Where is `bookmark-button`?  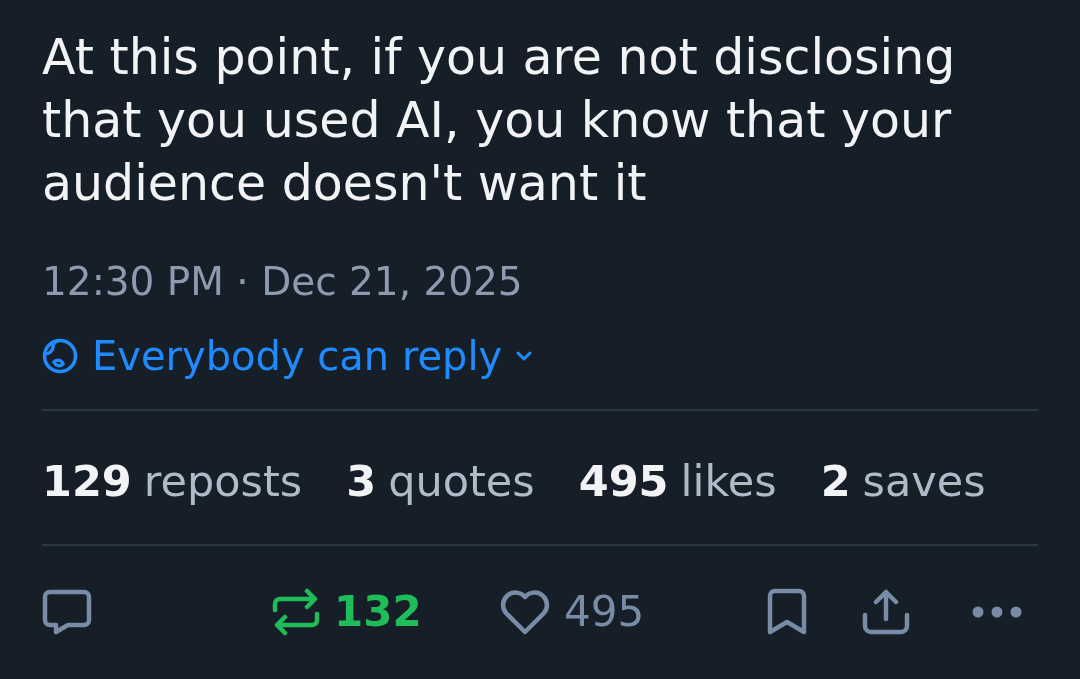 bookmark-button is located at coordinates (787, 612).